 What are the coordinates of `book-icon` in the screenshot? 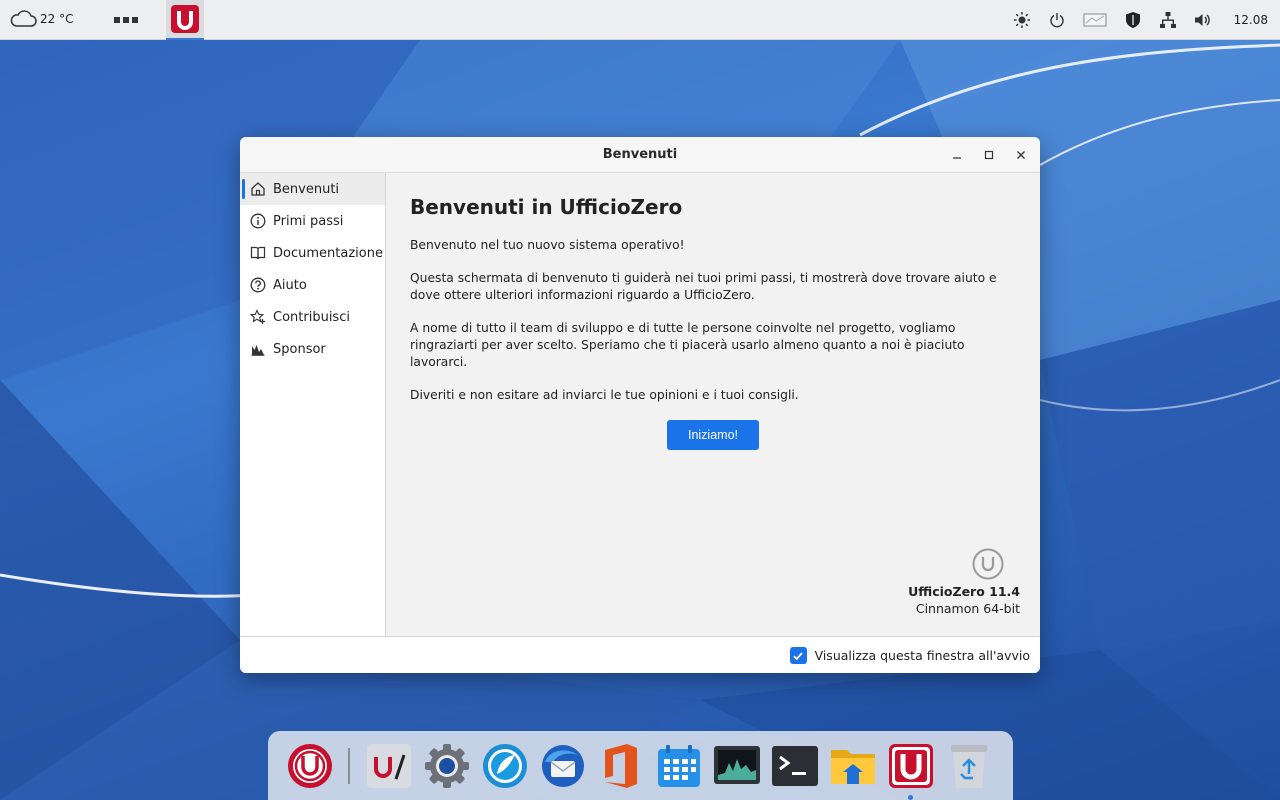 It's located at (258, 253).